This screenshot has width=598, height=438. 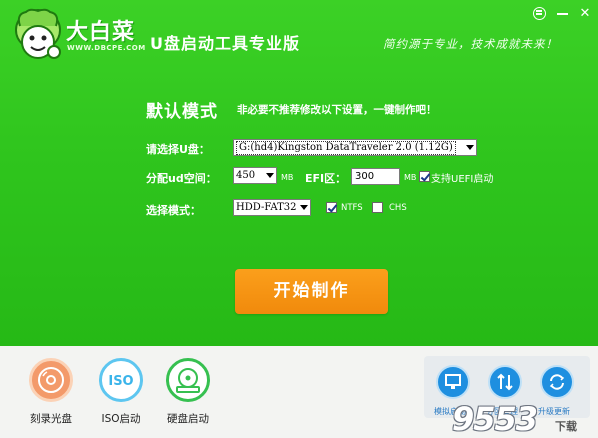 I want to click on menu-button, so click(x=539, y=14).